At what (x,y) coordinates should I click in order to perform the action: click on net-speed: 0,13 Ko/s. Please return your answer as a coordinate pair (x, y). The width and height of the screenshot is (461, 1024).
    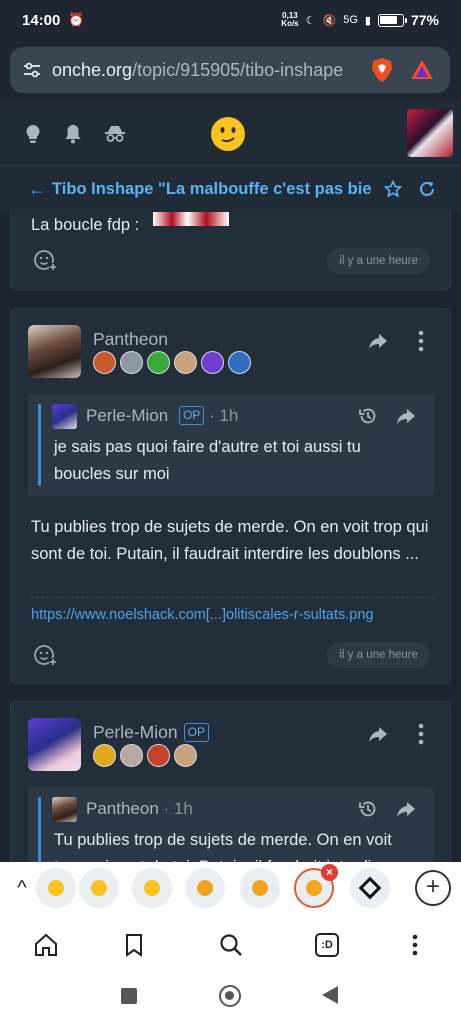
    Looking at the image, I should click on (289, 20).